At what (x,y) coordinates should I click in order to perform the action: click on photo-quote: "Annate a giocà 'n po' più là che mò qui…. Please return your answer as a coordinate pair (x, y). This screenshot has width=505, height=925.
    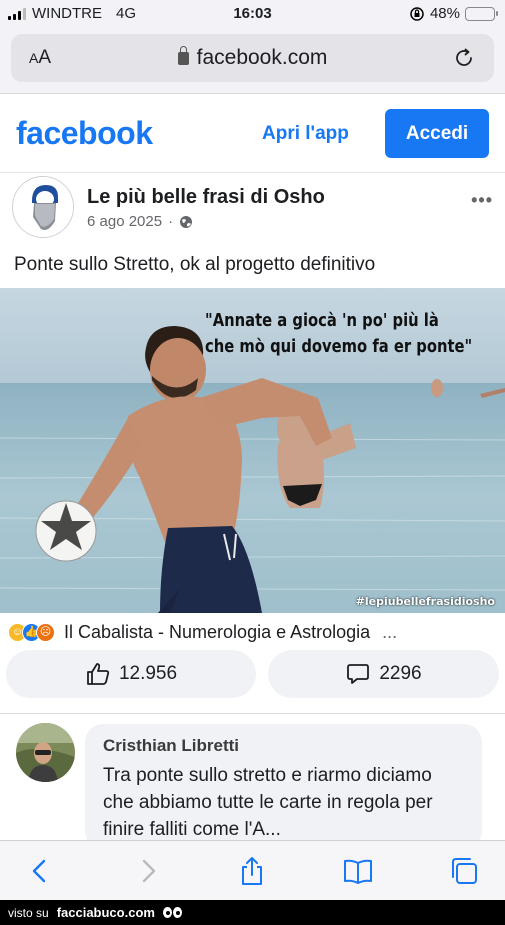
    Looking at the image, I should click on (339, 334).